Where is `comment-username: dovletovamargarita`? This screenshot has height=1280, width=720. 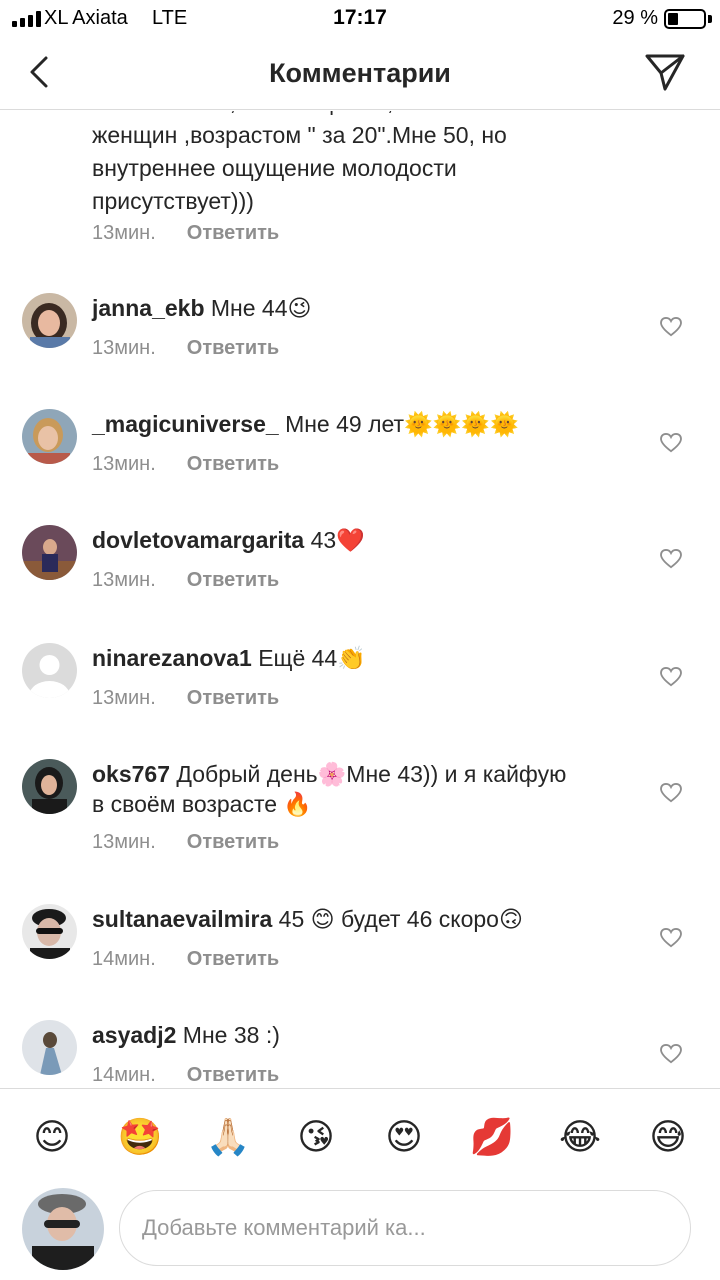 comment-username: dovletovamargarita is located at coordinates (198, 540).